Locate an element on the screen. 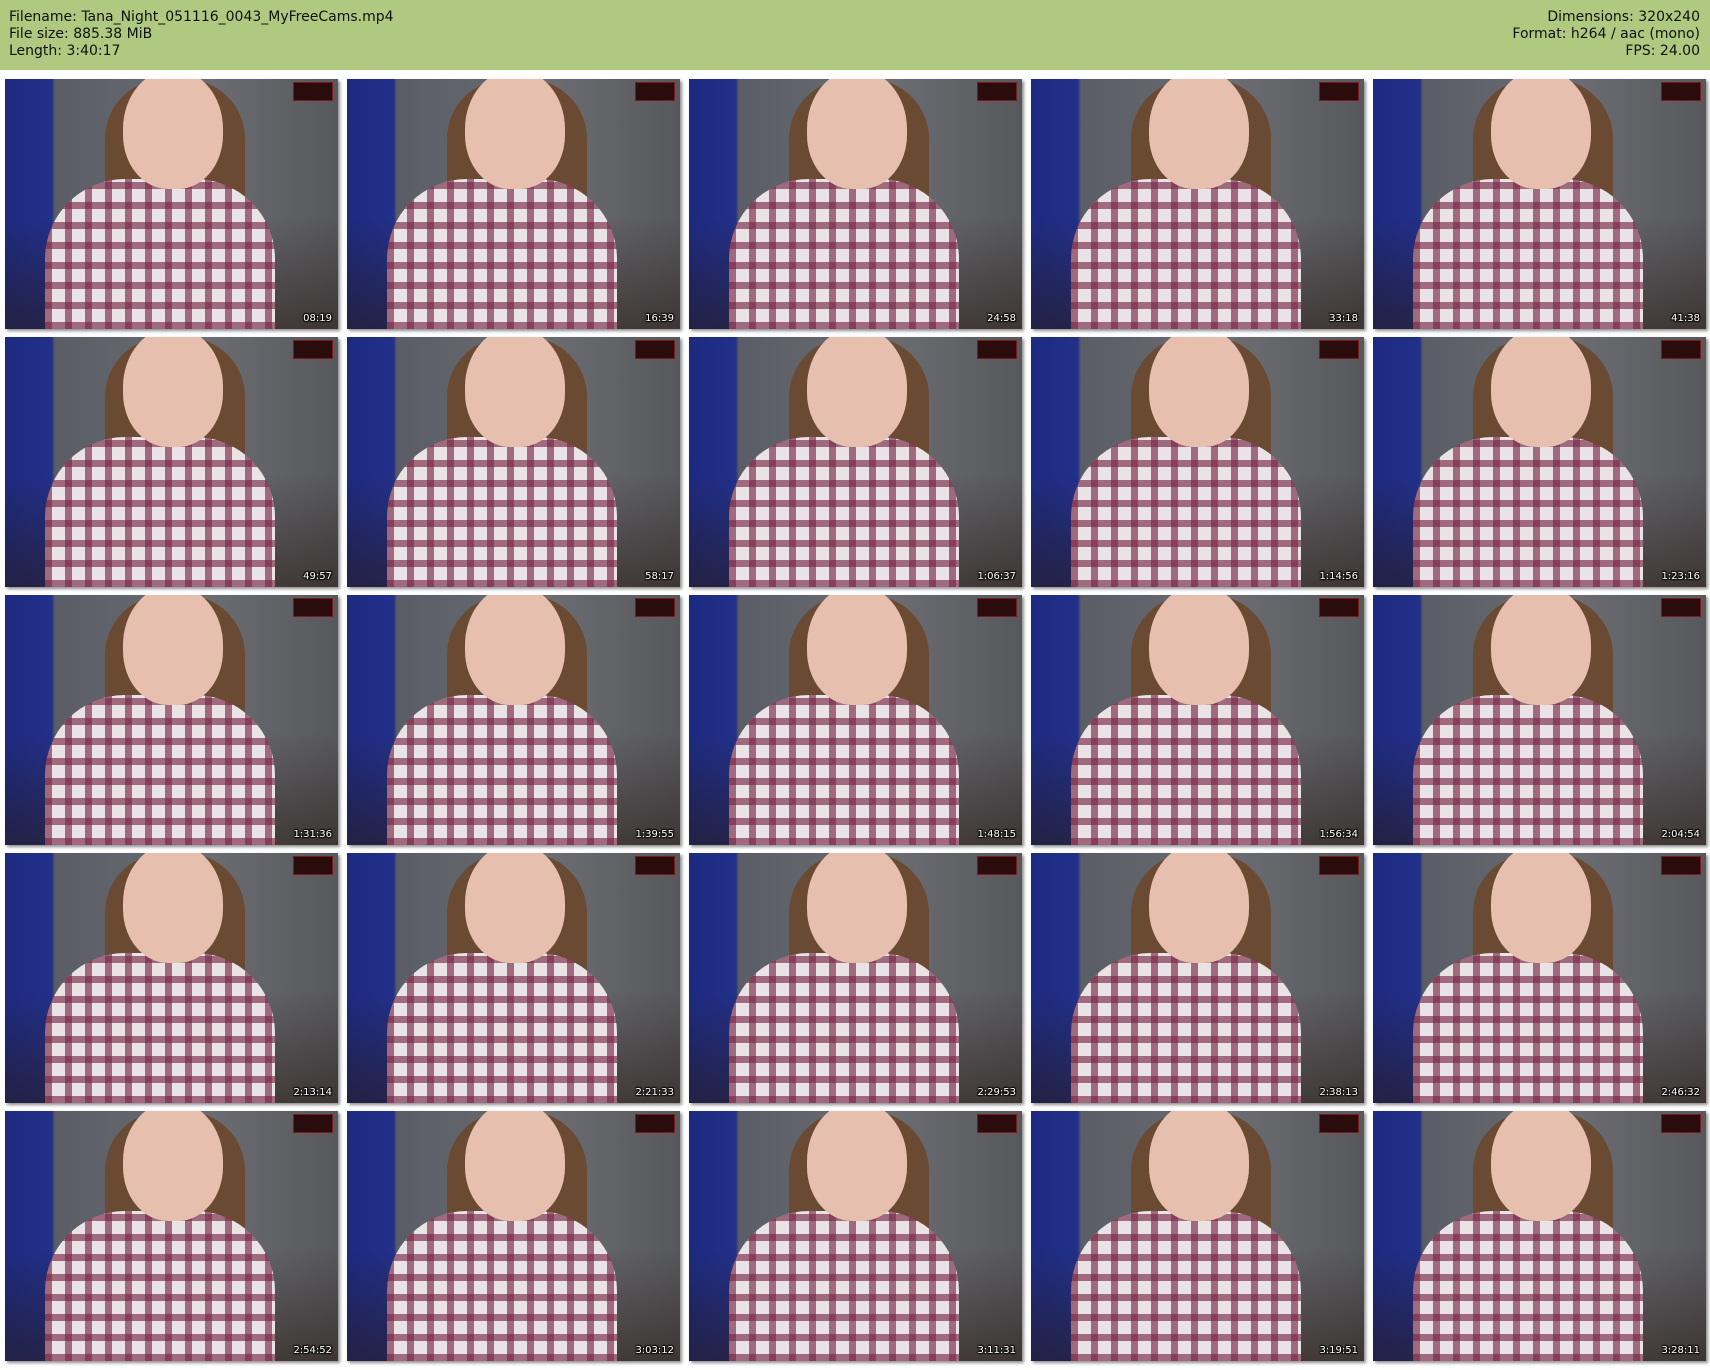 The image size is (1710, 1370). video-thumbnail: 2:54:52 is located at coordinates (171, 1236).